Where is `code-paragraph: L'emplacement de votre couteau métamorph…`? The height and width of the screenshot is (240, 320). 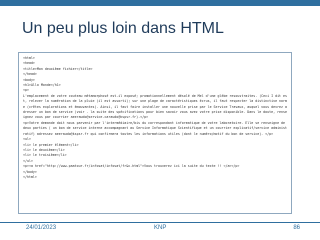
code-paragraph: L'emplacement de votre couteau métamorph… is located at coordinates (155, 106).